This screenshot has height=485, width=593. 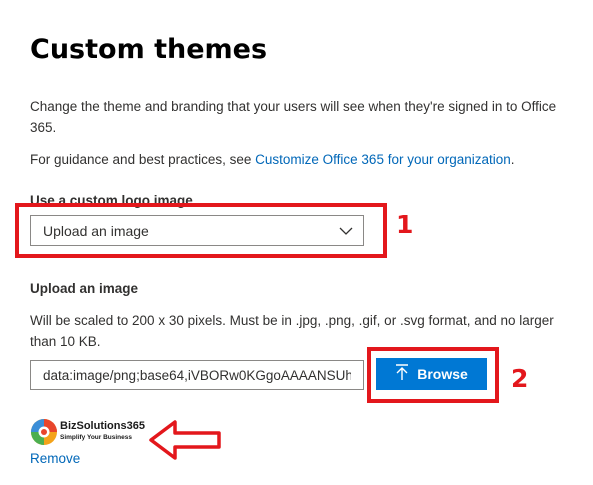 What do you see at coordinates (55, 458) in the screenshot?
I see `remove-link: Remove` at bounding box center [55, 458].